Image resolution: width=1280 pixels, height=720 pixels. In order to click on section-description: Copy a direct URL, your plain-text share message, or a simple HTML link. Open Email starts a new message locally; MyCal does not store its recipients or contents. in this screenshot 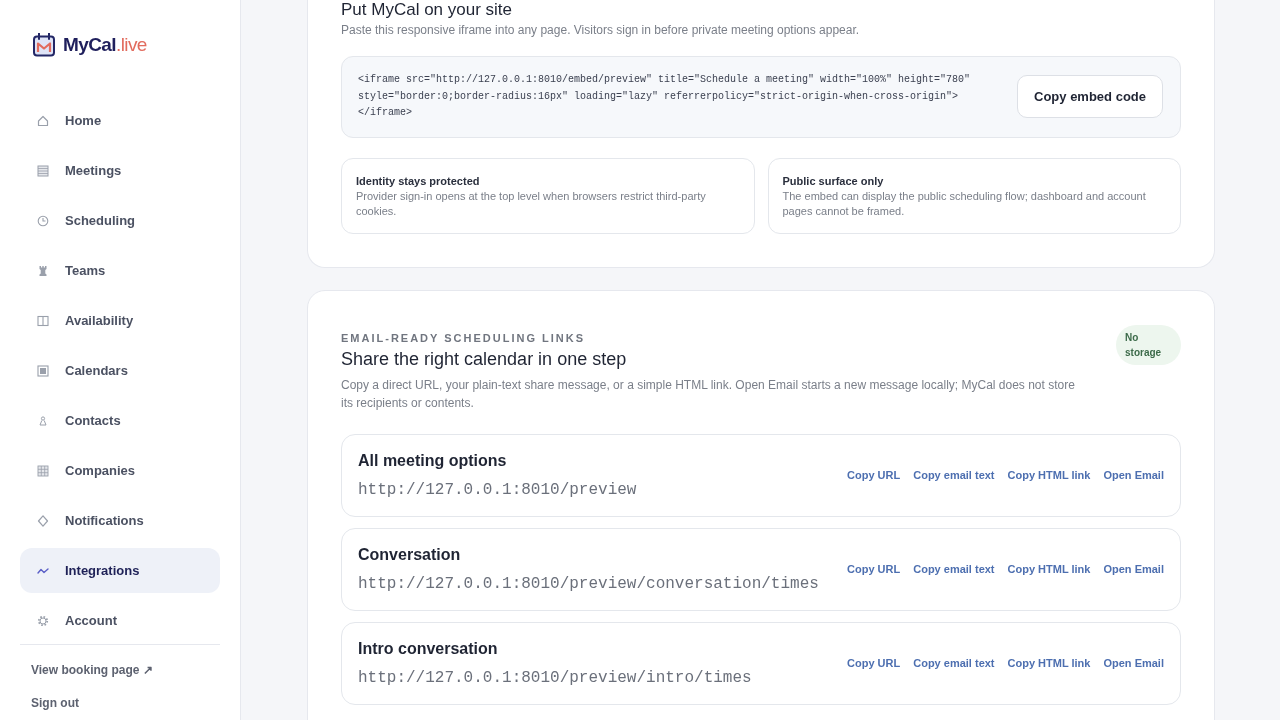, I will do `click(708, 394)`.